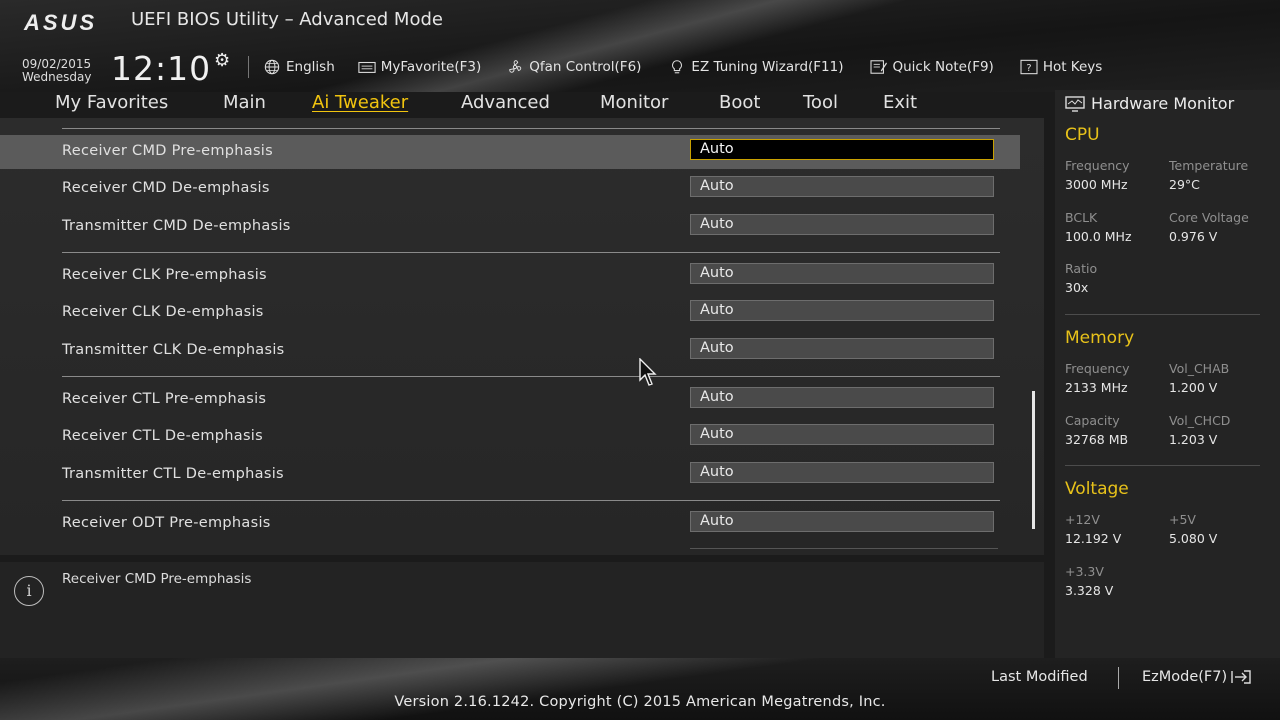 The image size is (1280, 720). I want to click on memory-frequency-value: 2133 MHz, so click(1096, 387).